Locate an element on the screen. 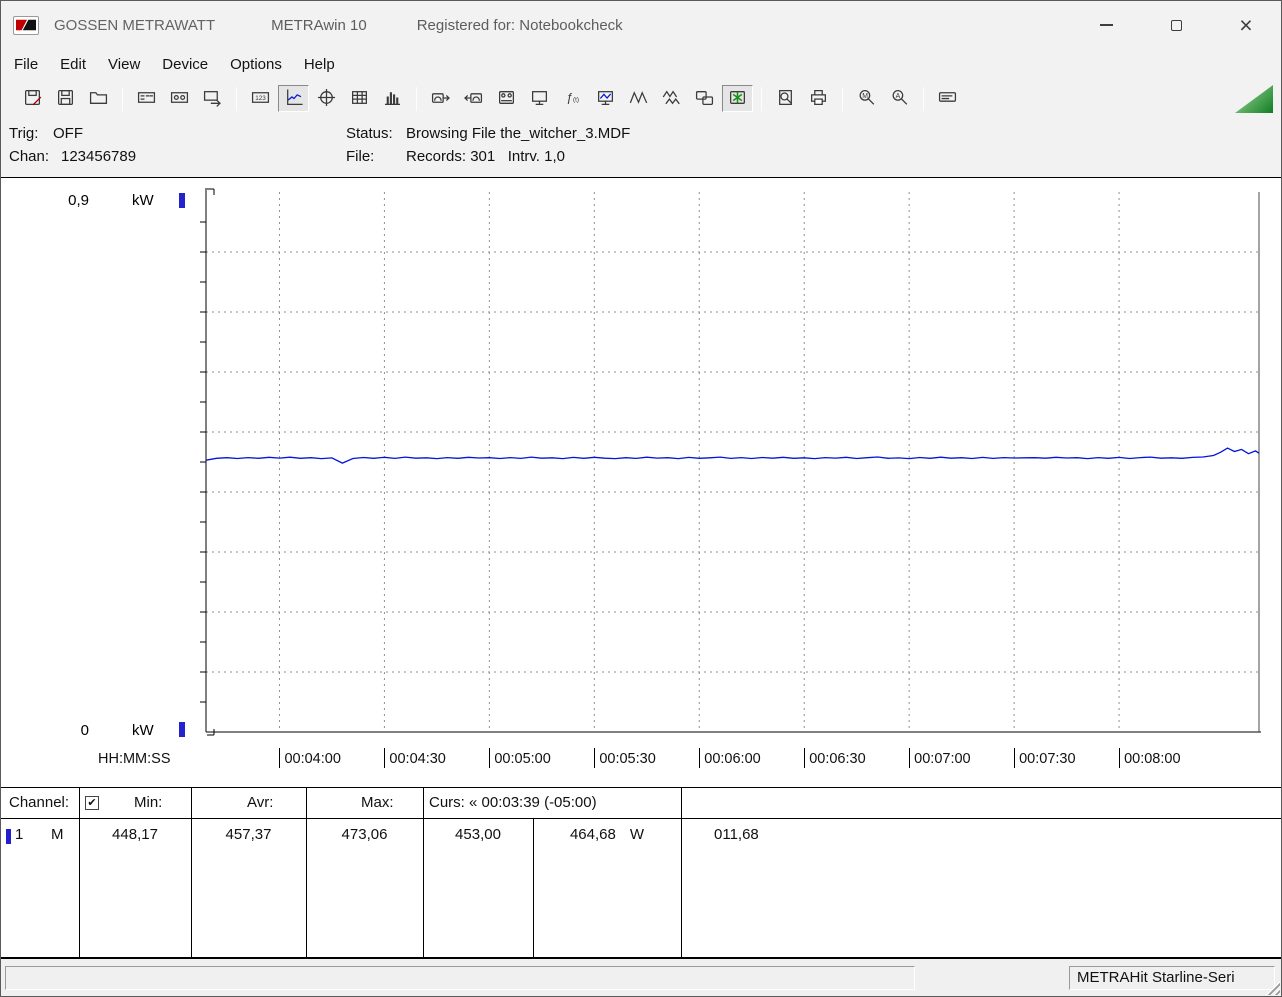 This screenshot has height=997, width=1282. save-icon is located at coordinates (65, 99).